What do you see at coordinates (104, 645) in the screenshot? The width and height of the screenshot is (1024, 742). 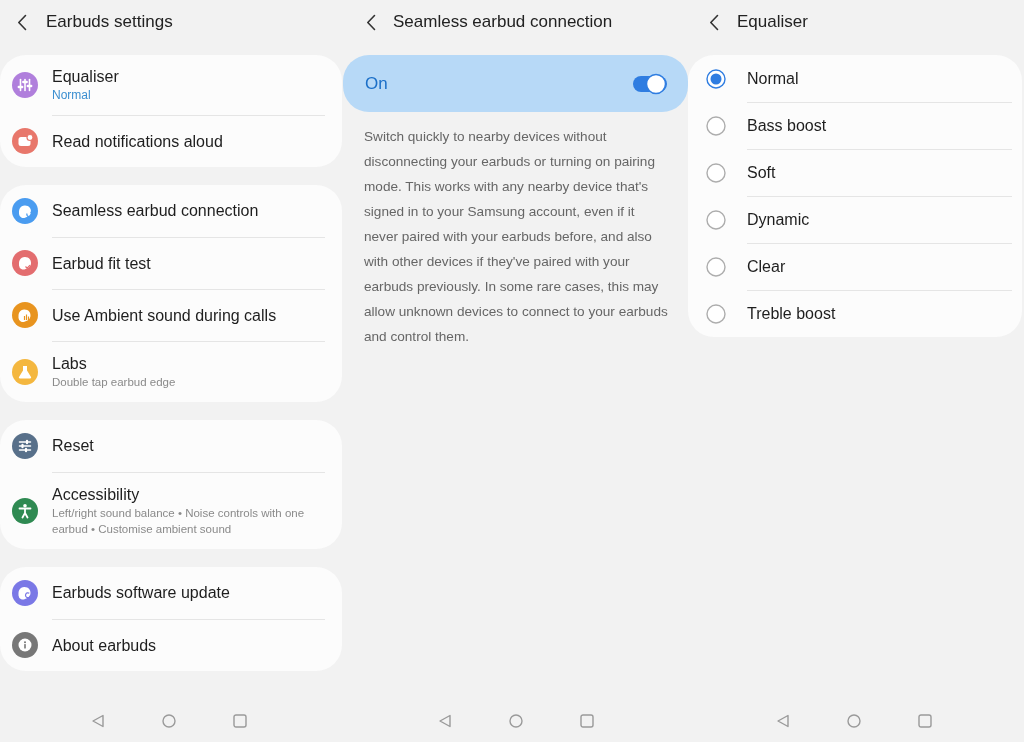 I see `setting-label: About earbuds` at bounding box center [104, 645].